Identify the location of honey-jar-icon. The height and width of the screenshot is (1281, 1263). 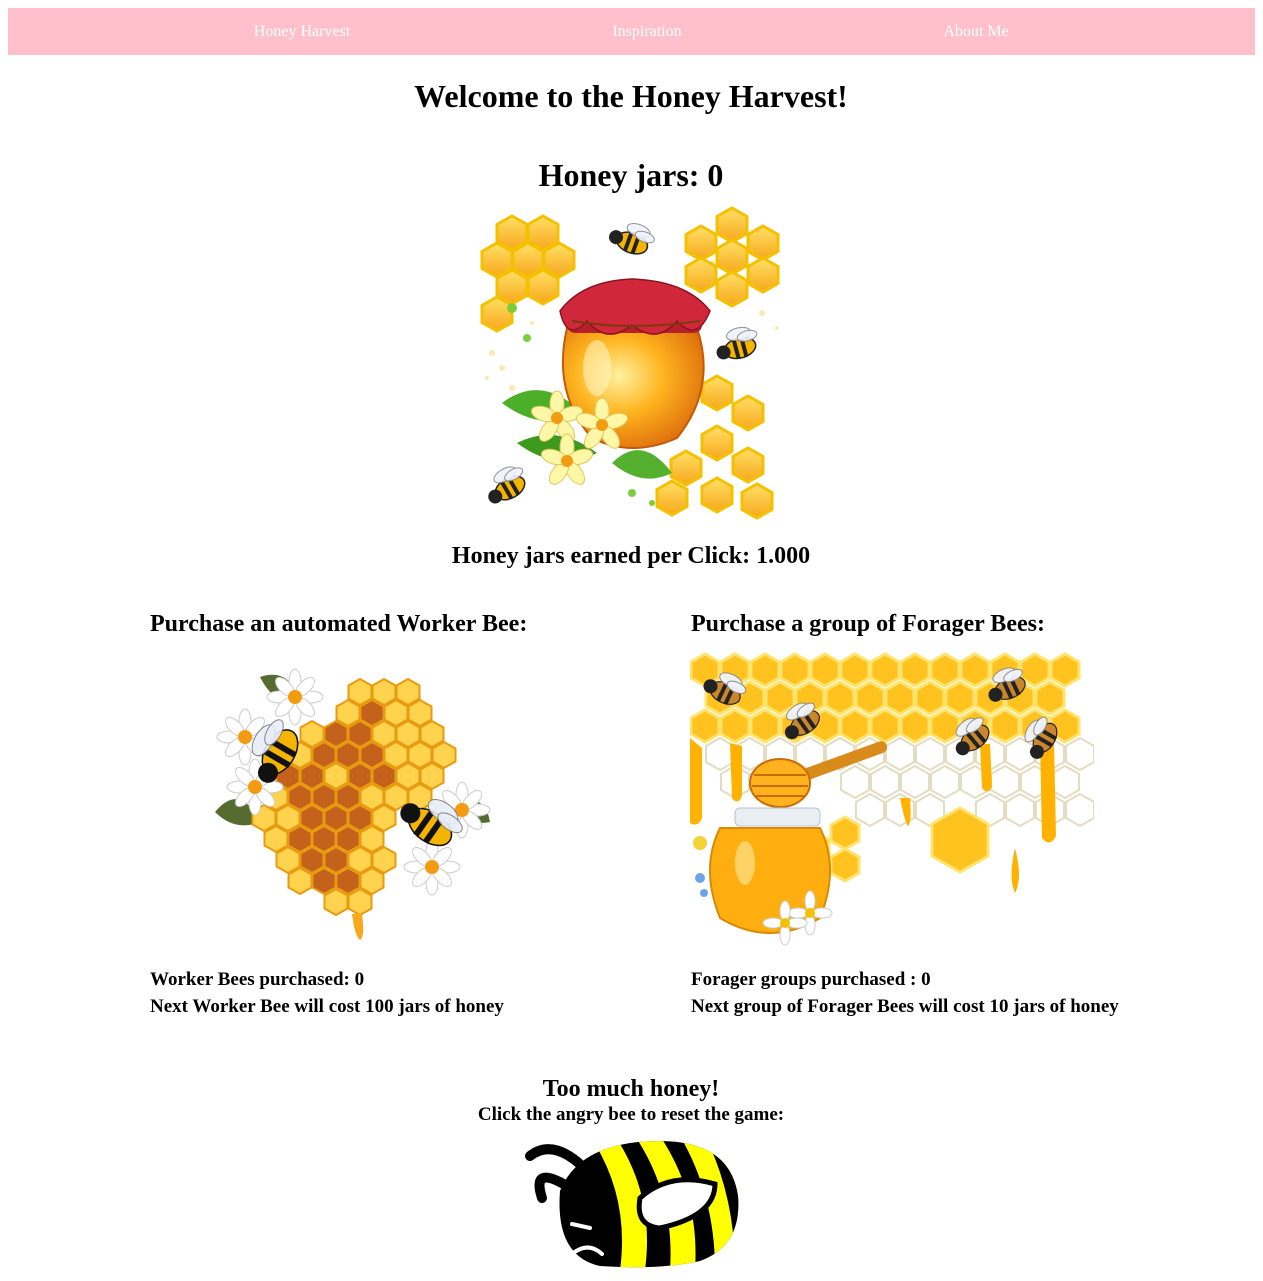
(629, 363).